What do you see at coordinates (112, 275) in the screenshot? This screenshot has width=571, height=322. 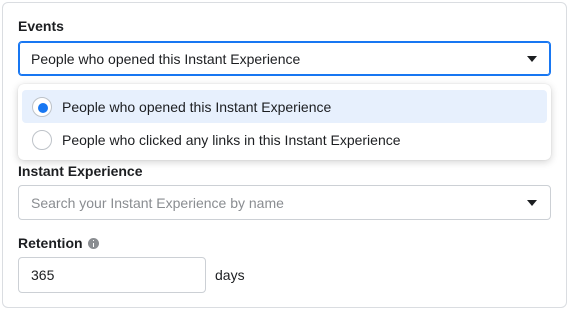 I see `retention-input` at bounding box center [112, 275].